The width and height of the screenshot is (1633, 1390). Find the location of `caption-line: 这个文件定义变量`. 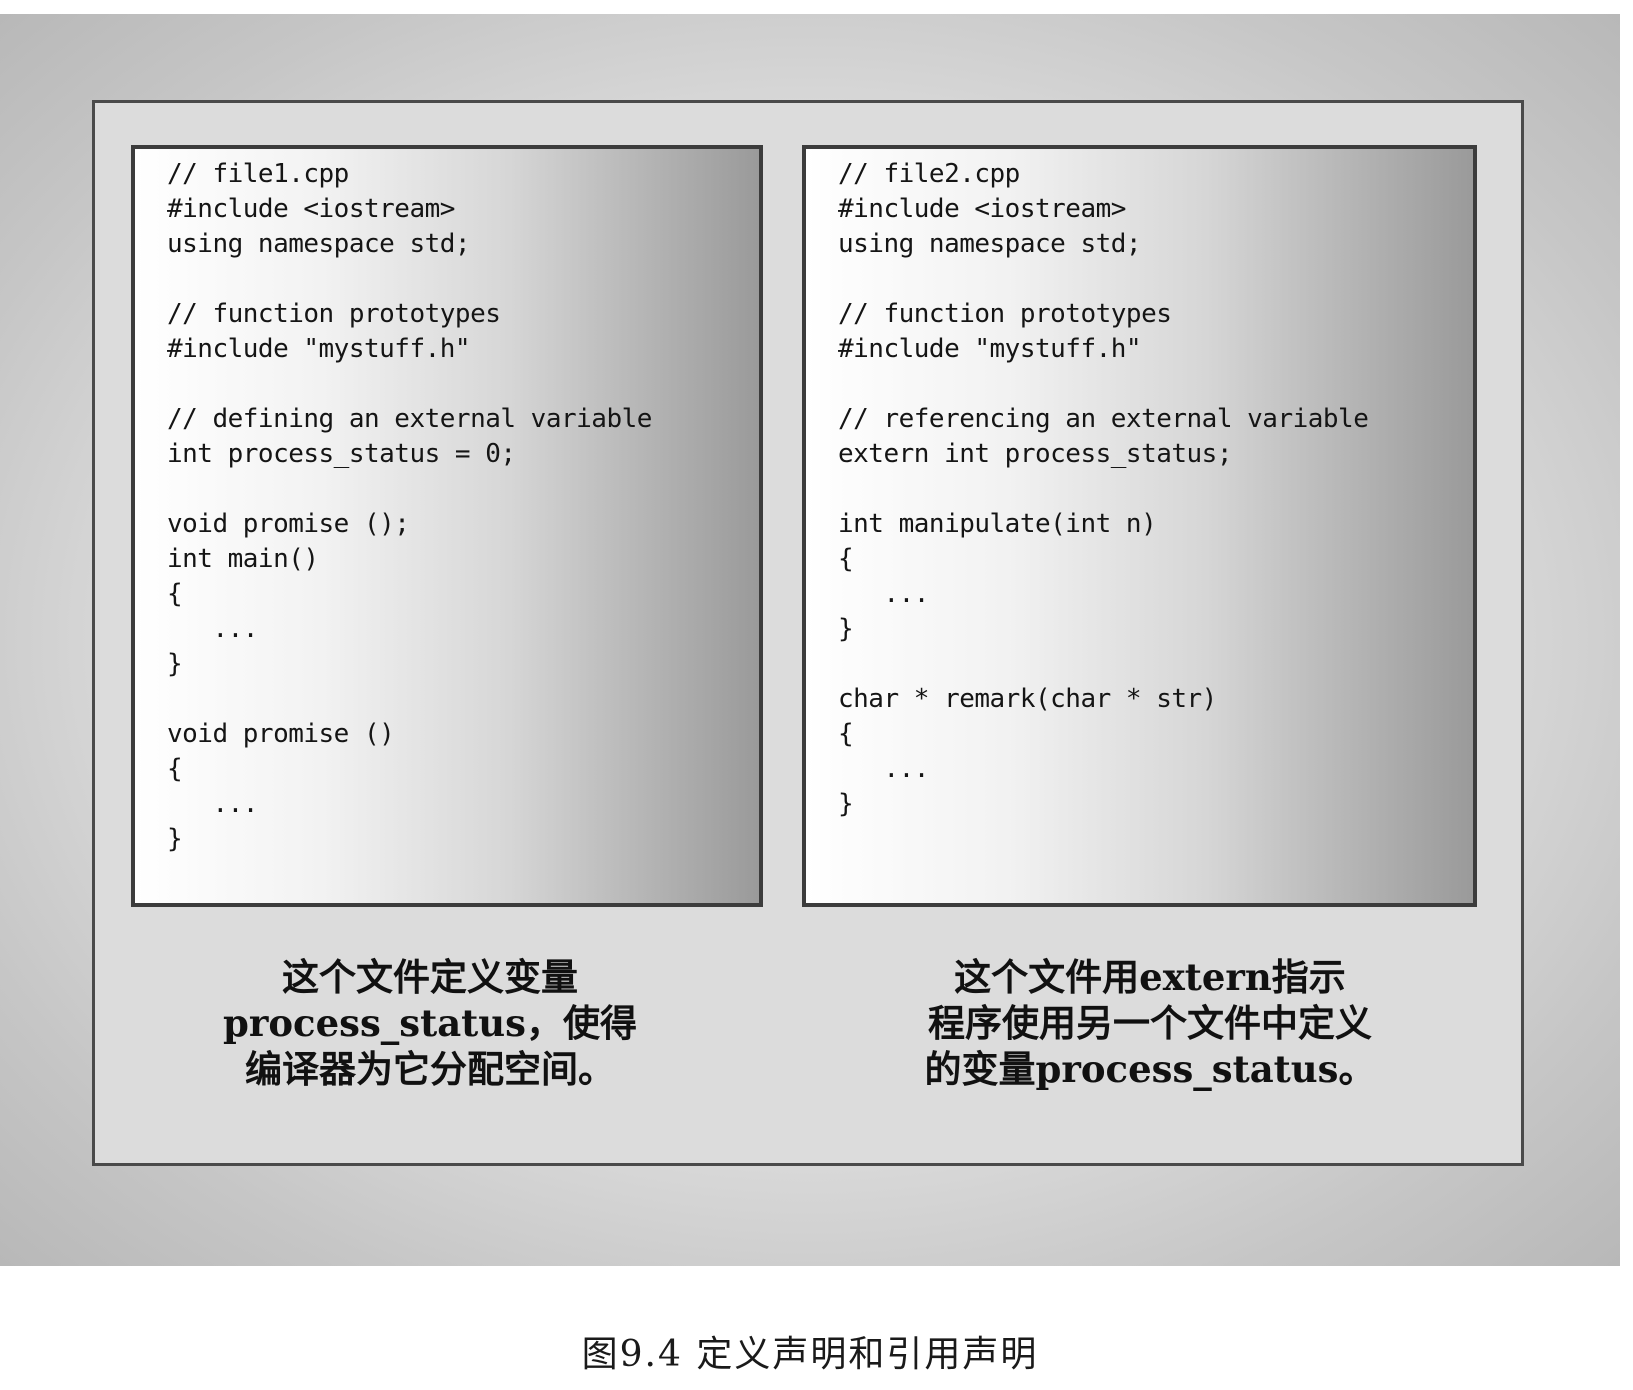

caption-line: 这个文件定义变量 is located at coordinates (430, 977).